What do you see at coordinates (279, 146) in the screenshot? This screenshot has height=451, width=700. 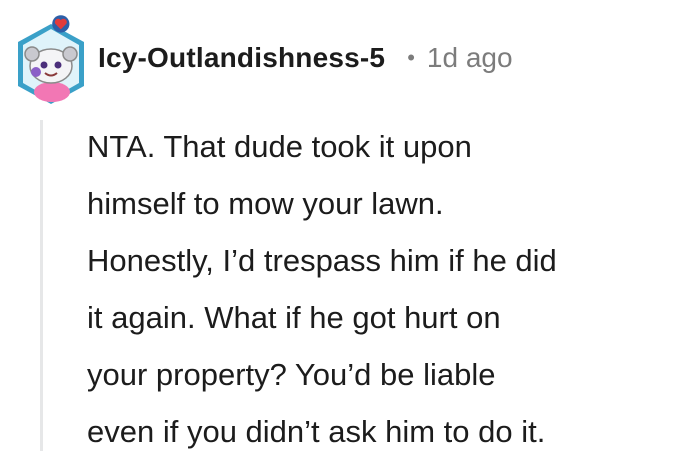 I see `comment-body-line: NTA. That dude took it upon` at bounding box center [279, 146].